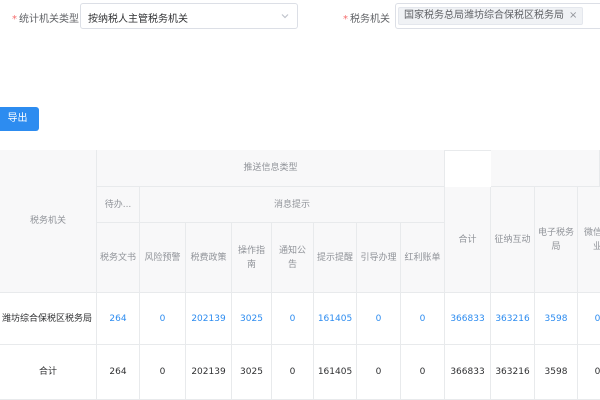 The image size is (600, 400). Describe the element at coordinates (292, 205) in the screenshot. I see `group-header-message: 消息提示` at that location.